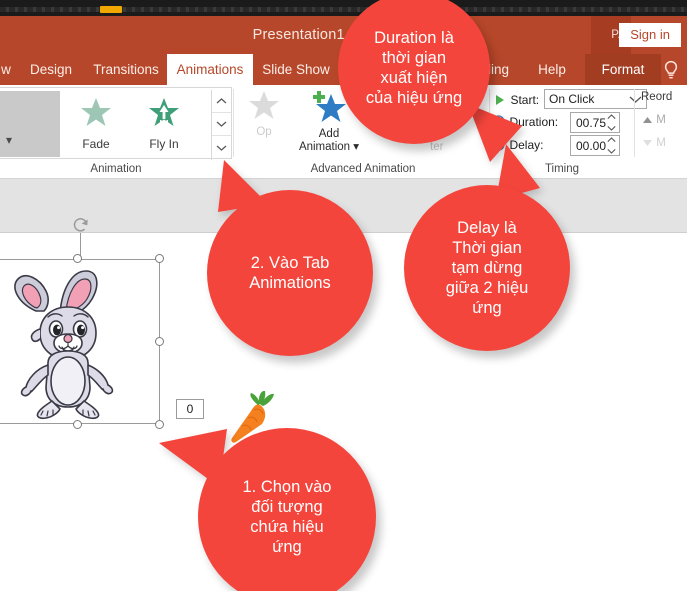 The width and height of the screenshot is (687, 591). Describe the element at coordinates (9, 69) in the screenshot. I see `tab-view: w` at that location.